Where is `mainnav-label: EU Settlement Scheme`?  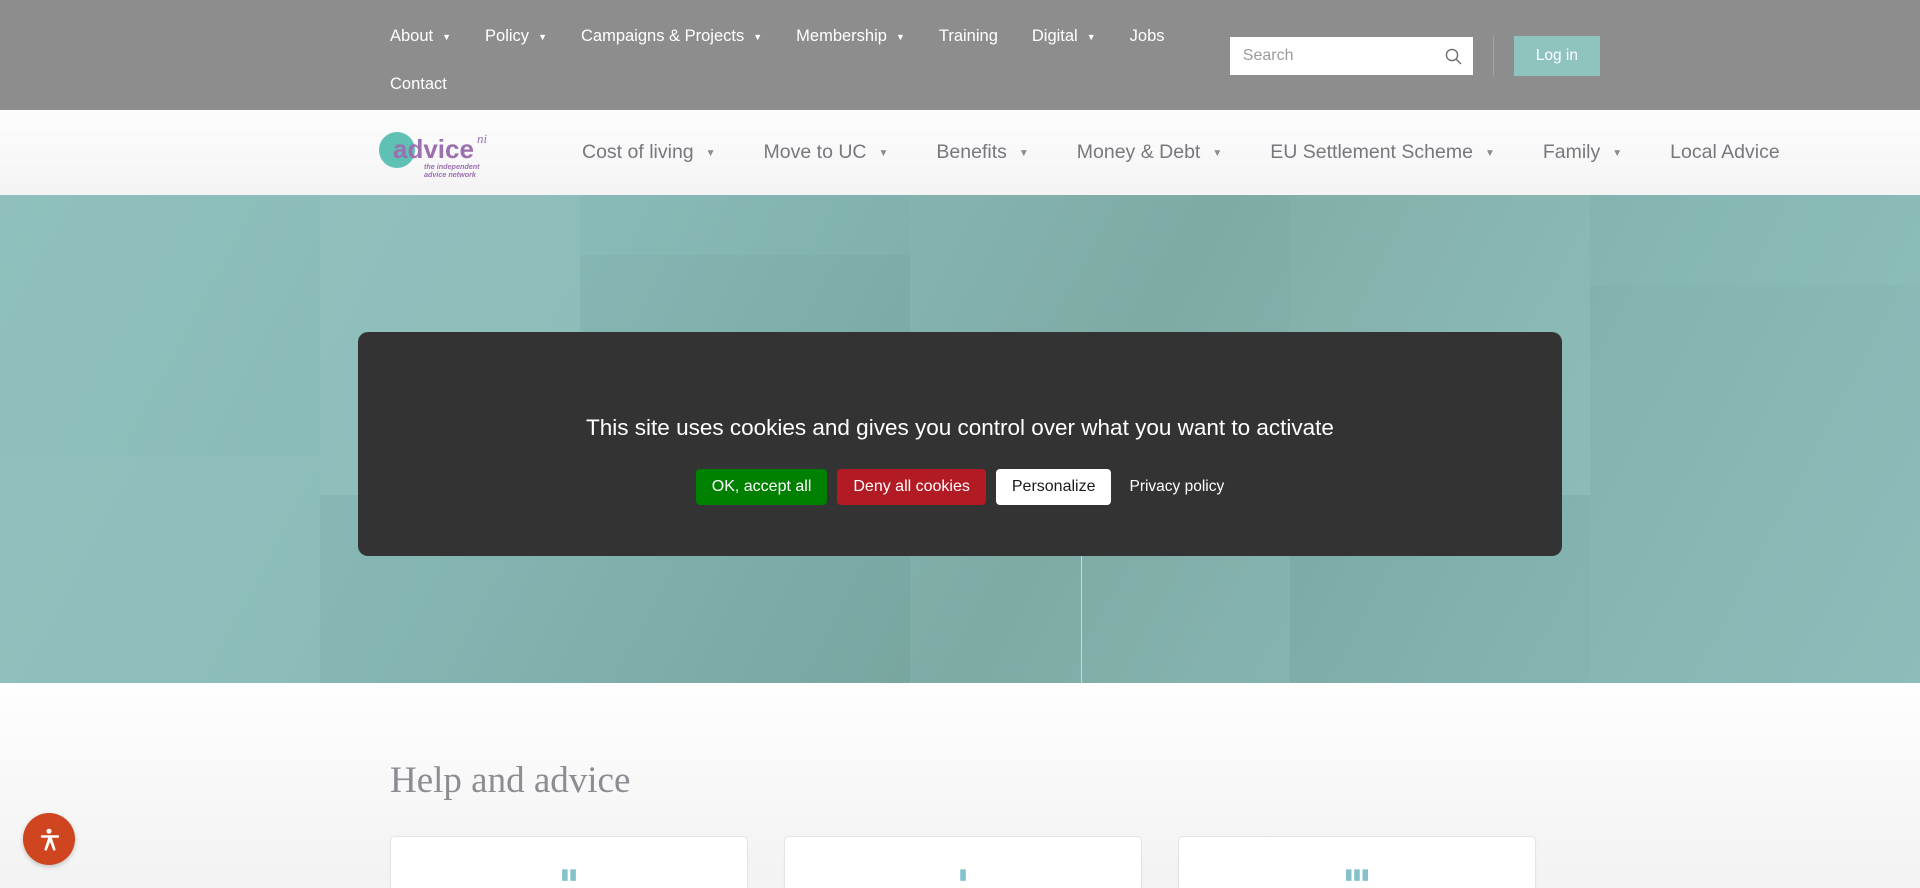 mainnav-label: EU Settlement Scheme is located at coordinates (1371, 152).